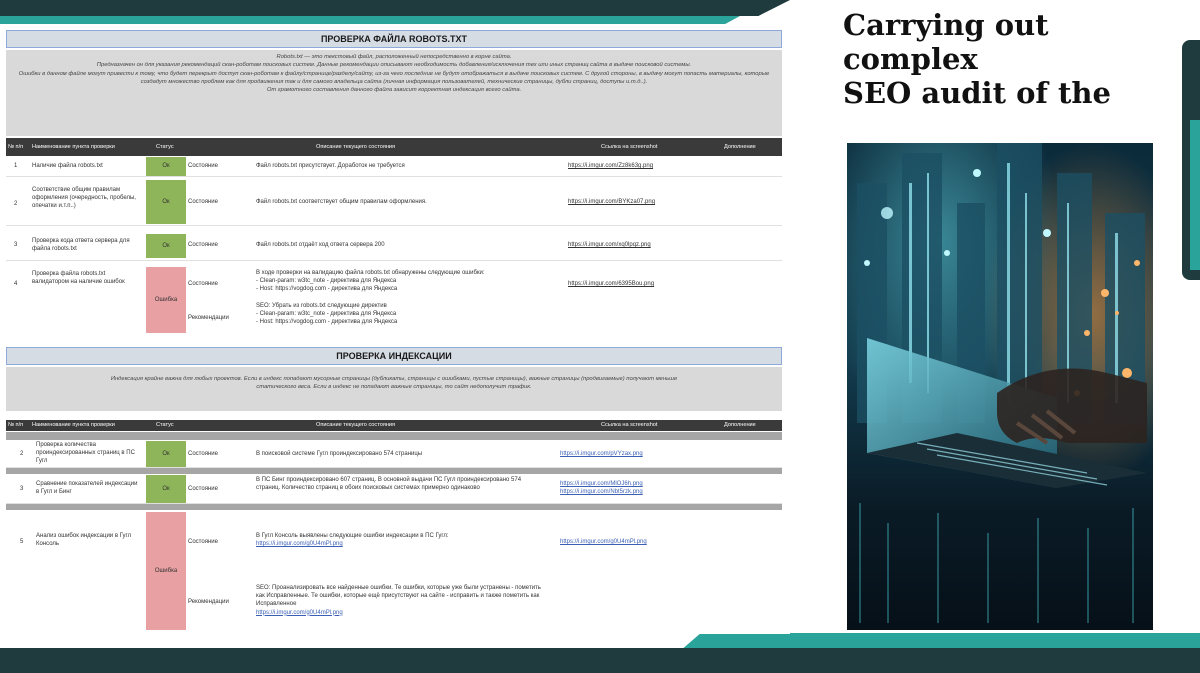 The width and height of the screenshot is (1200, 673). Describe the element at coordinates (1003, 59) in the screenshot. I see `slide-heading: Carrying out complex SEO audit of the` at that location.